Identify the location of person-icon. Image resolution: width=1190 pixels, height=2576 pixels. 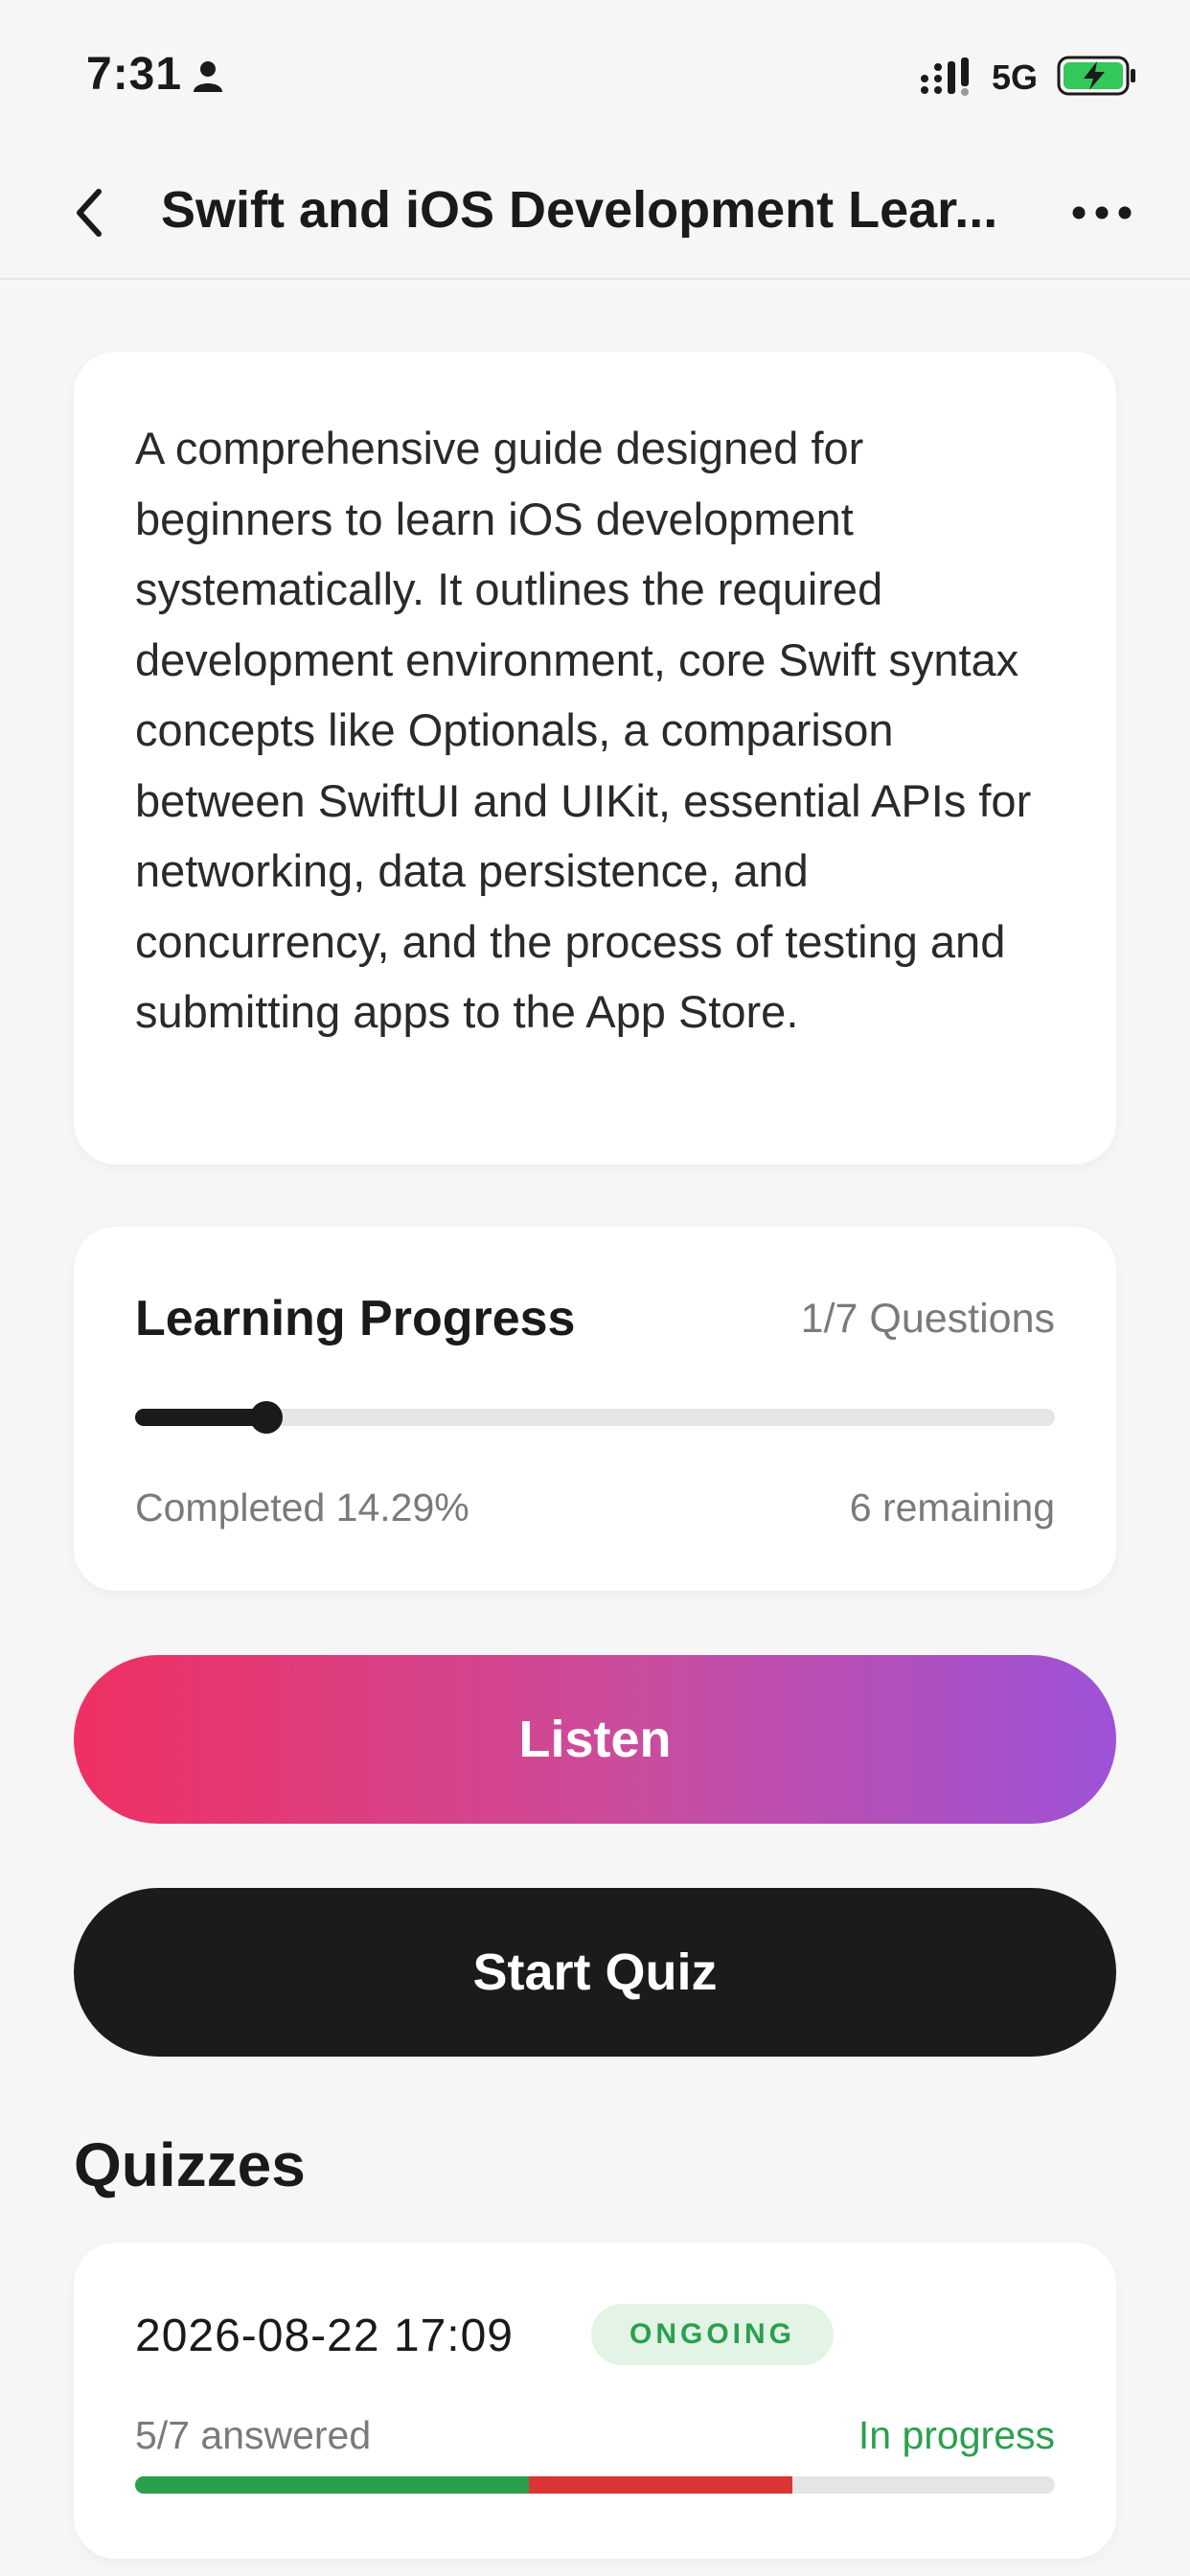
(208, 76).